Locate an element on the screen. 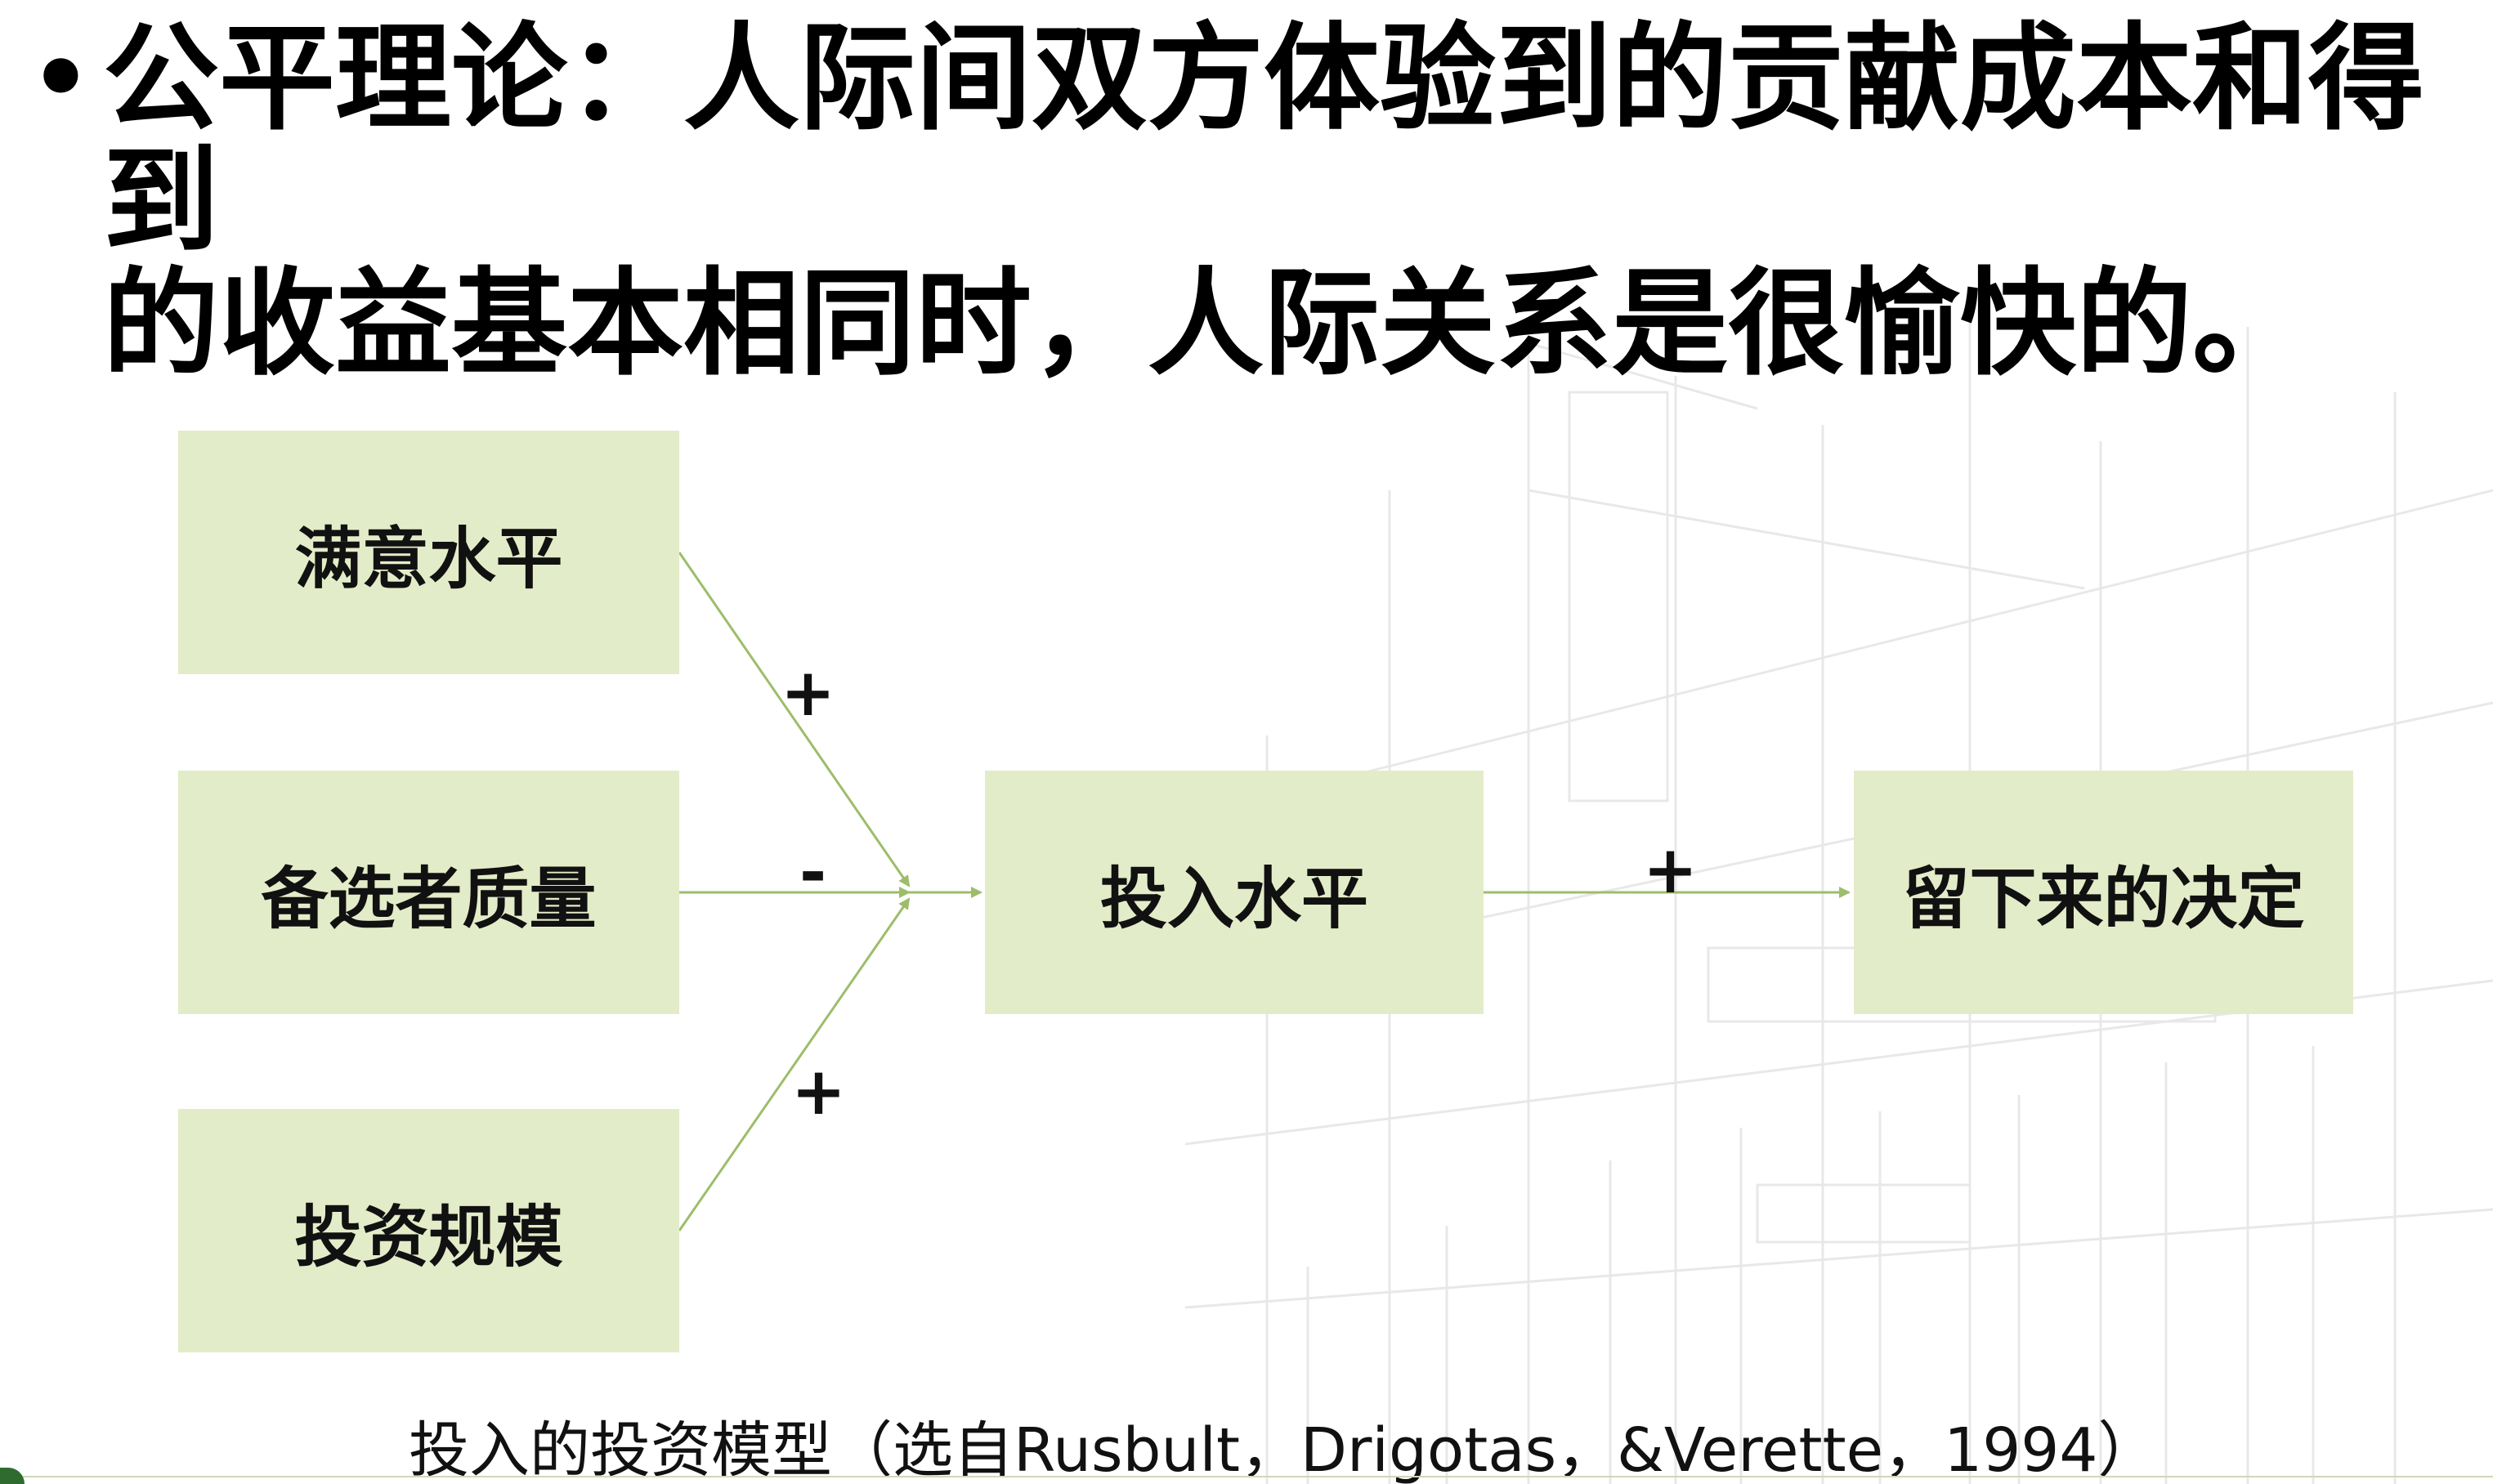  sign-alternatives-negative: - is located at coordinates (813, 872).